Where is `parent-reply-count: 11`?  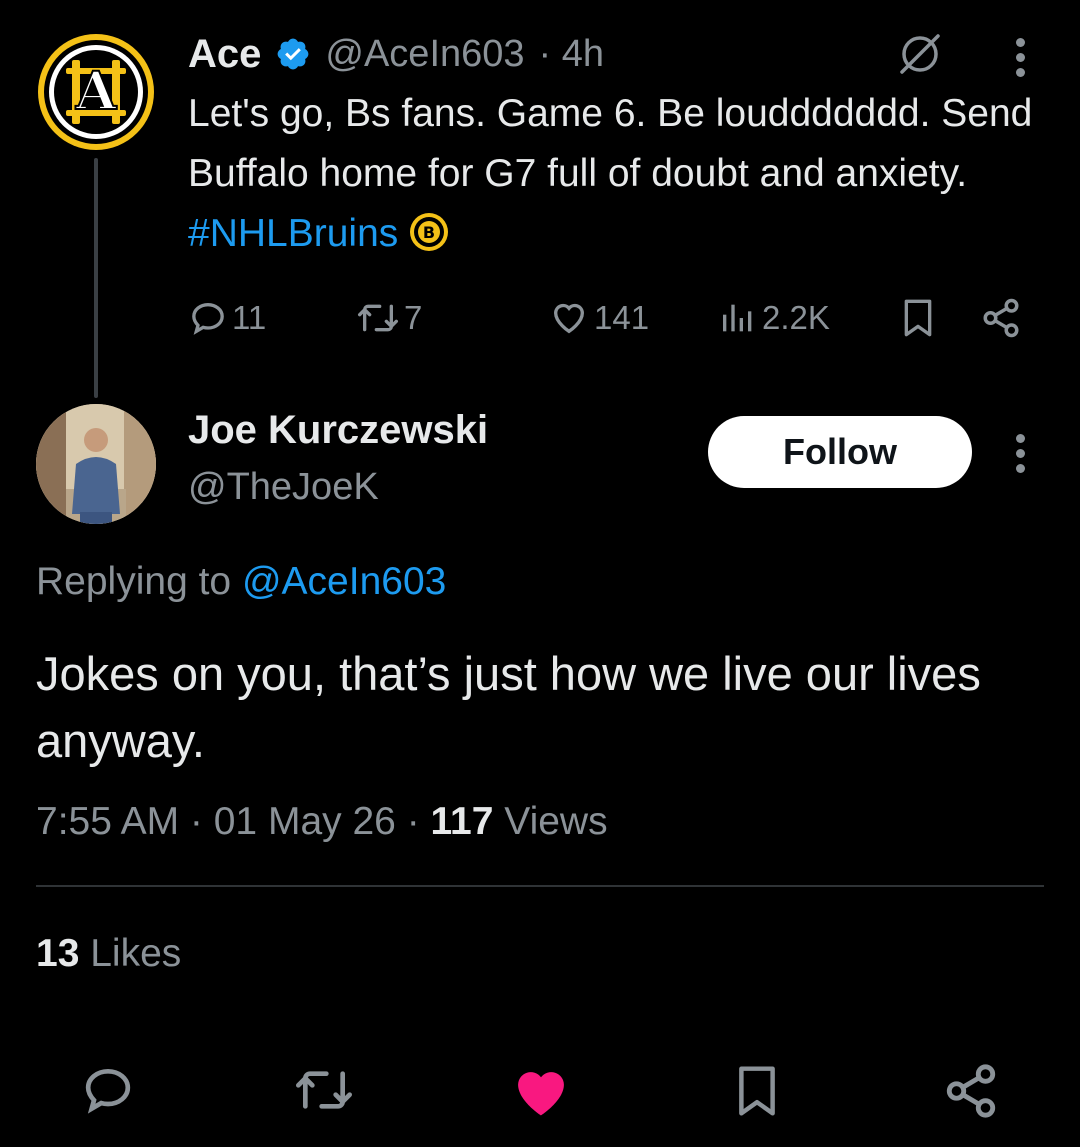
parent-reply-count: 11 is located at coordinates (249, 317).